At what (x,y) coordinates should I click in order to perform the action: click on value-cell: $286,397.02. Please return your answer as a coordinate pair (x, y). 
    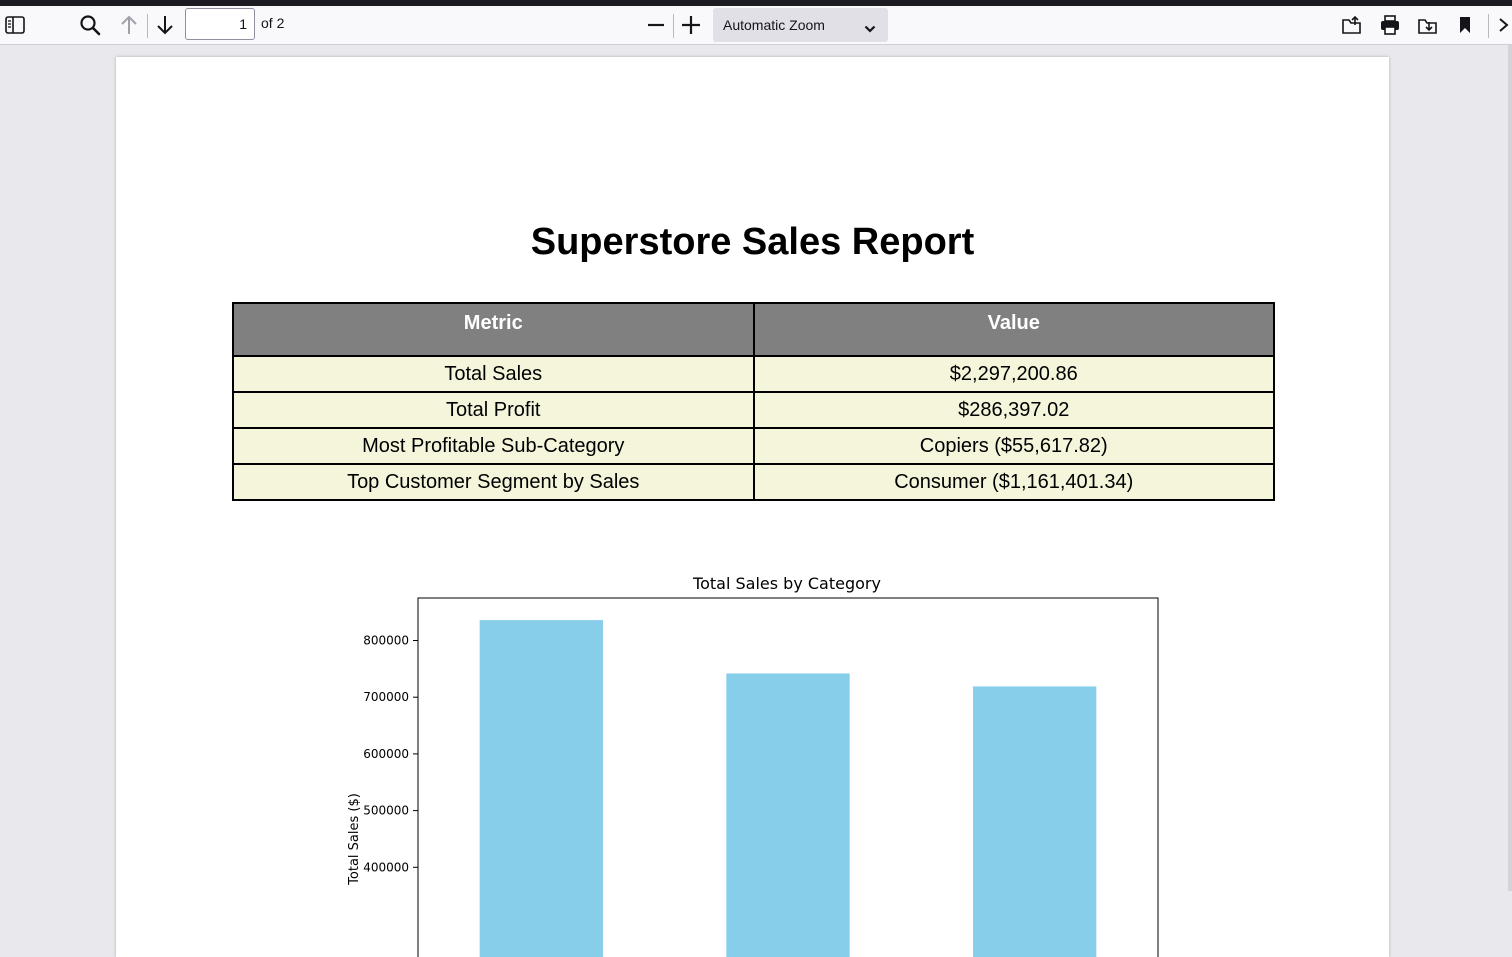
    Looking at the image, I should click on (1013, 410).